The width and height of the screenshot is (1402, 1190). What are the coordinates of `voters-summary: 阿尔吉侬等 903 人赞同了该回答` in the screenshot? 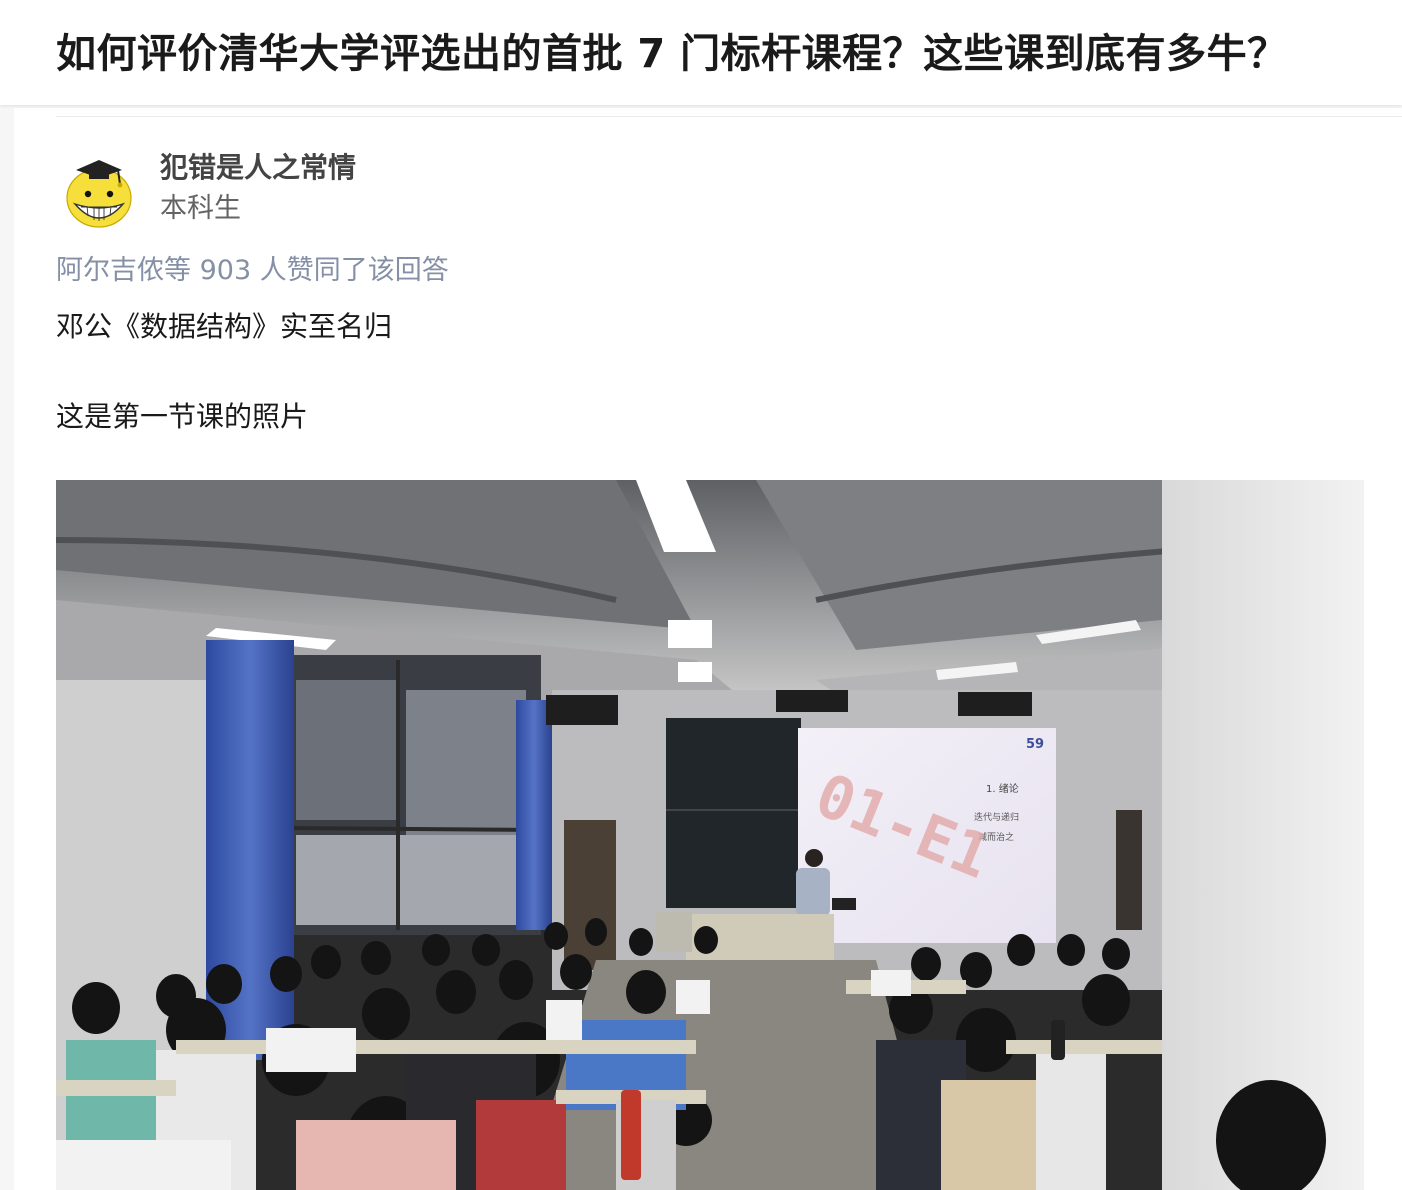 It's located at (252, 271).